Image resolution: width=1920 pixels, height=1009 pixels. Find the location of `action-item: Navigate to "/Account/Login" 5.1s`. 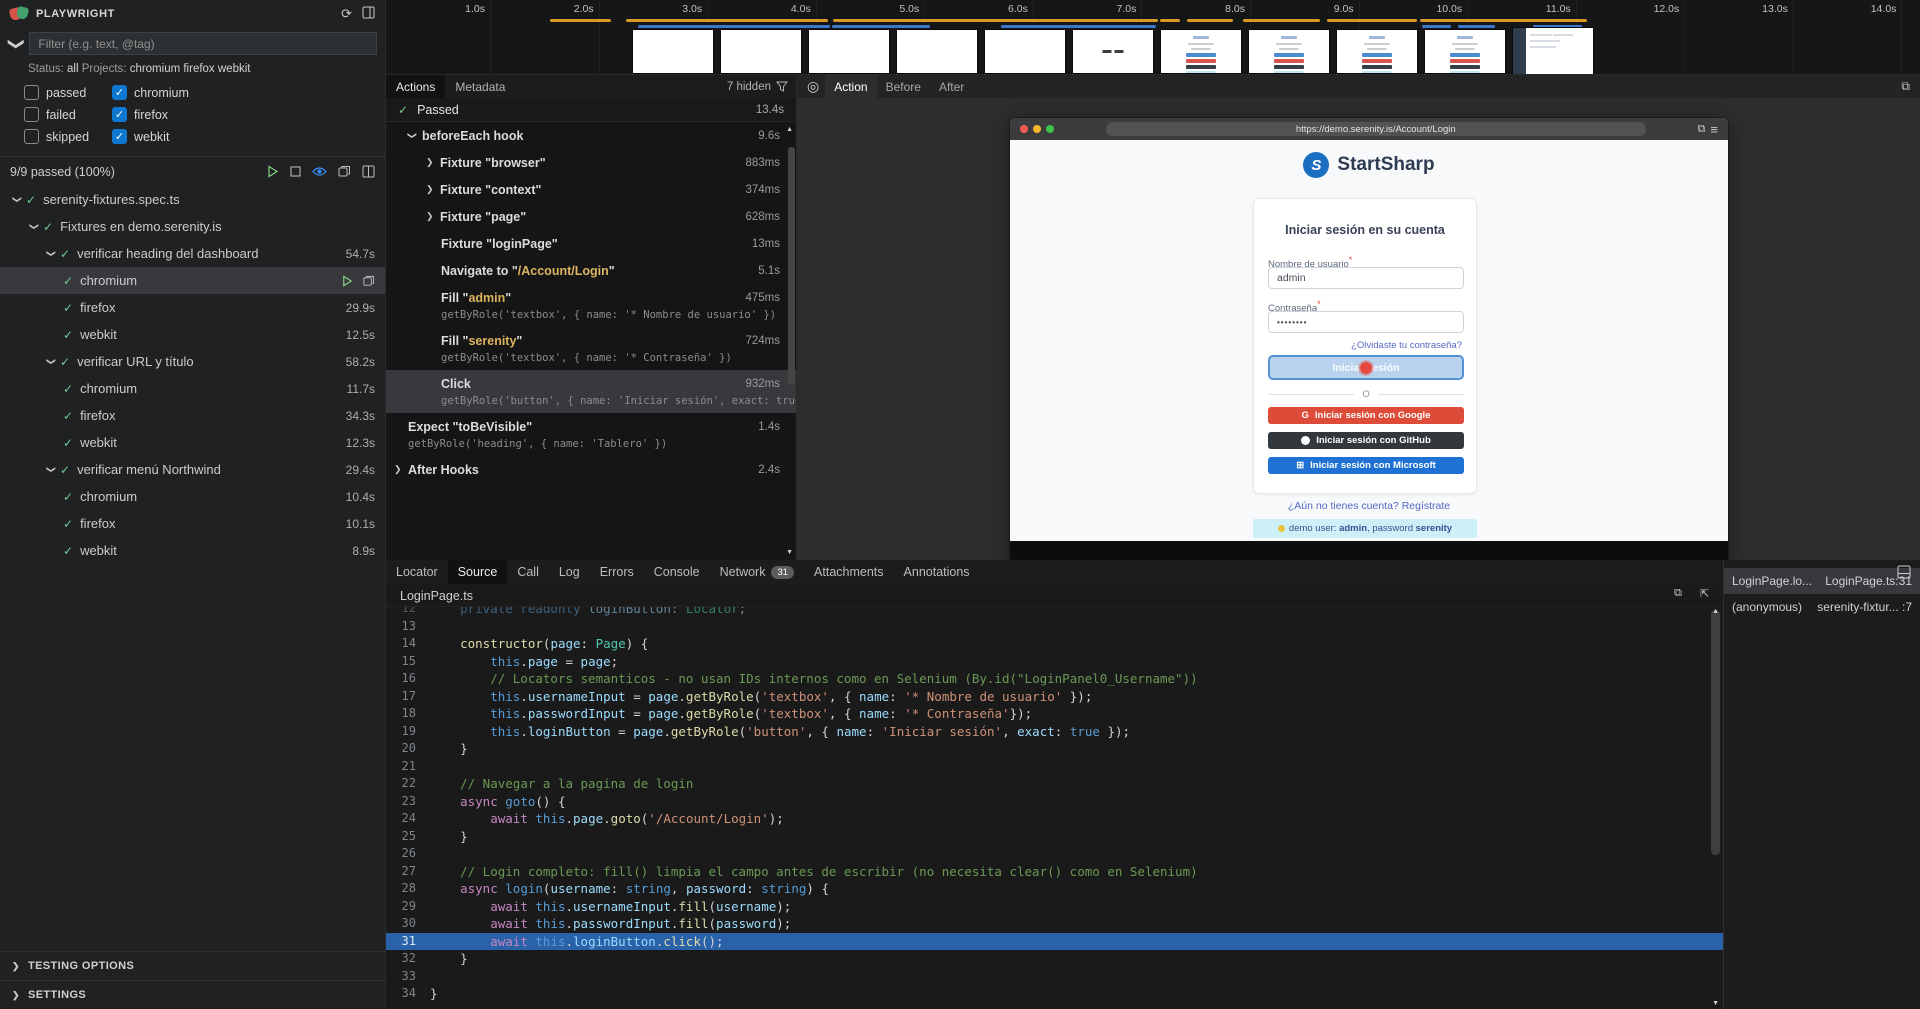

action-item: Navigate to "/Account/Login" 5.1s is located at coordinates (591, 270).